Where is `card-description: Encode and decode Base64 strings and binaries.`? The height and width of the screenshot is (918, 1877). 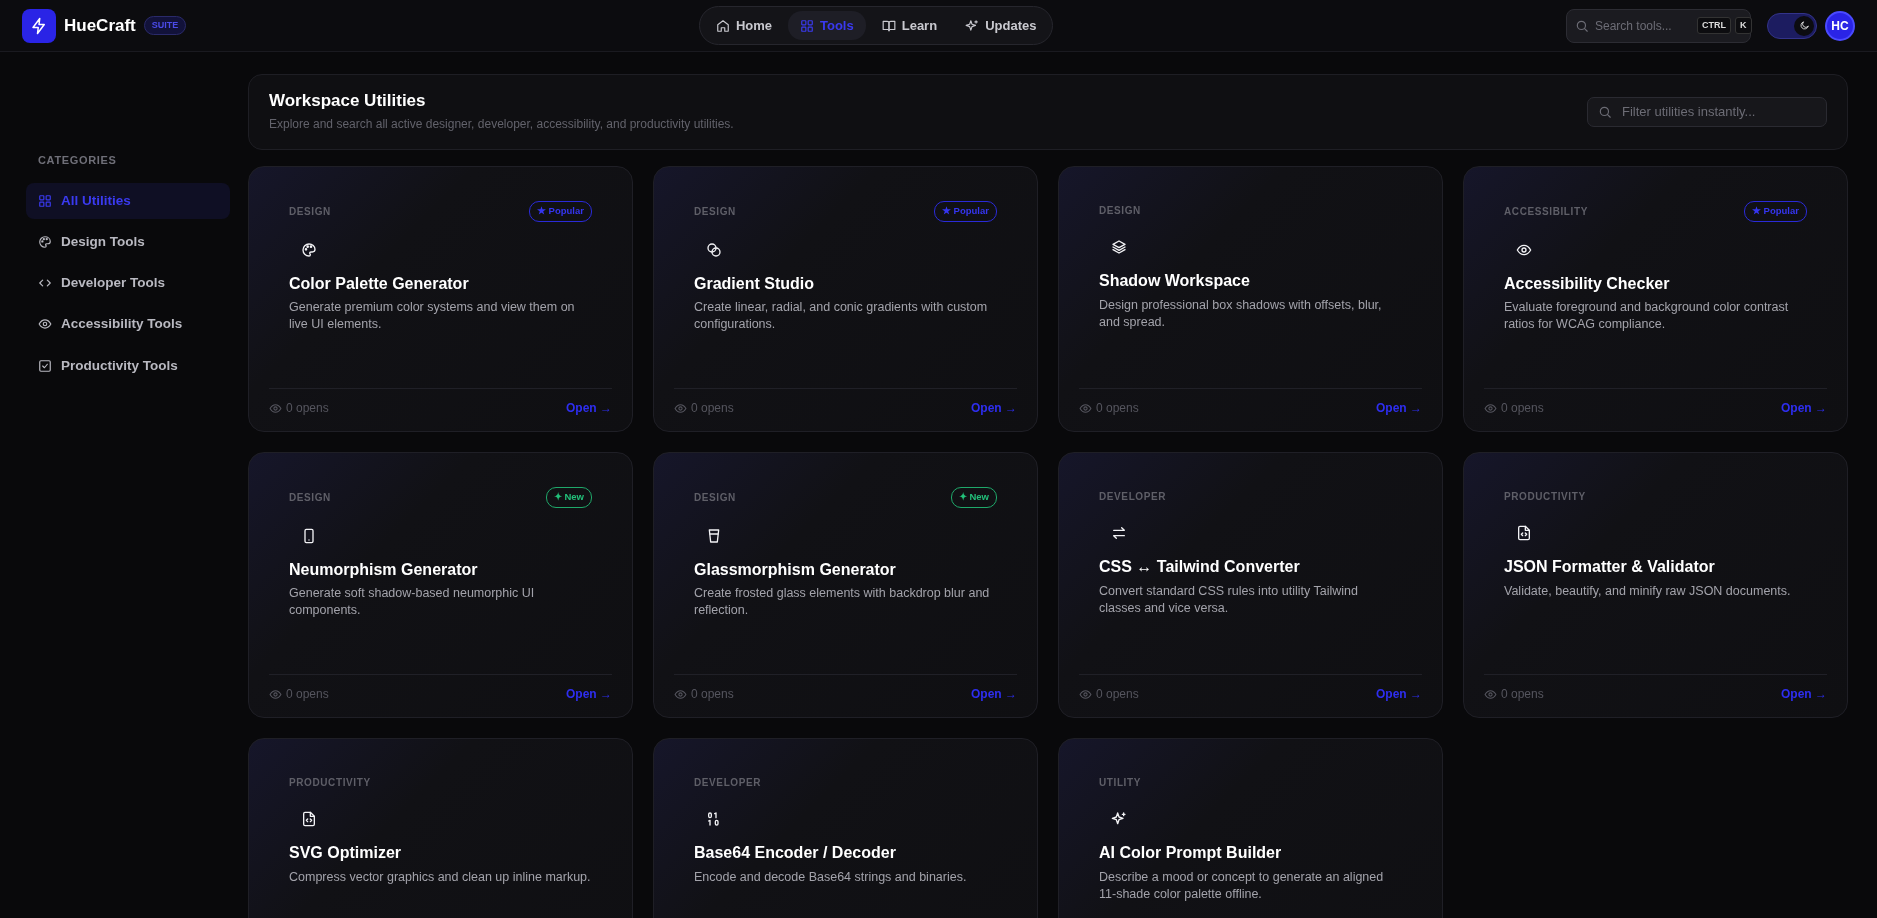
card-description: Encode and decode Base64 strings and binaries. is located at coordinates (831, 877).